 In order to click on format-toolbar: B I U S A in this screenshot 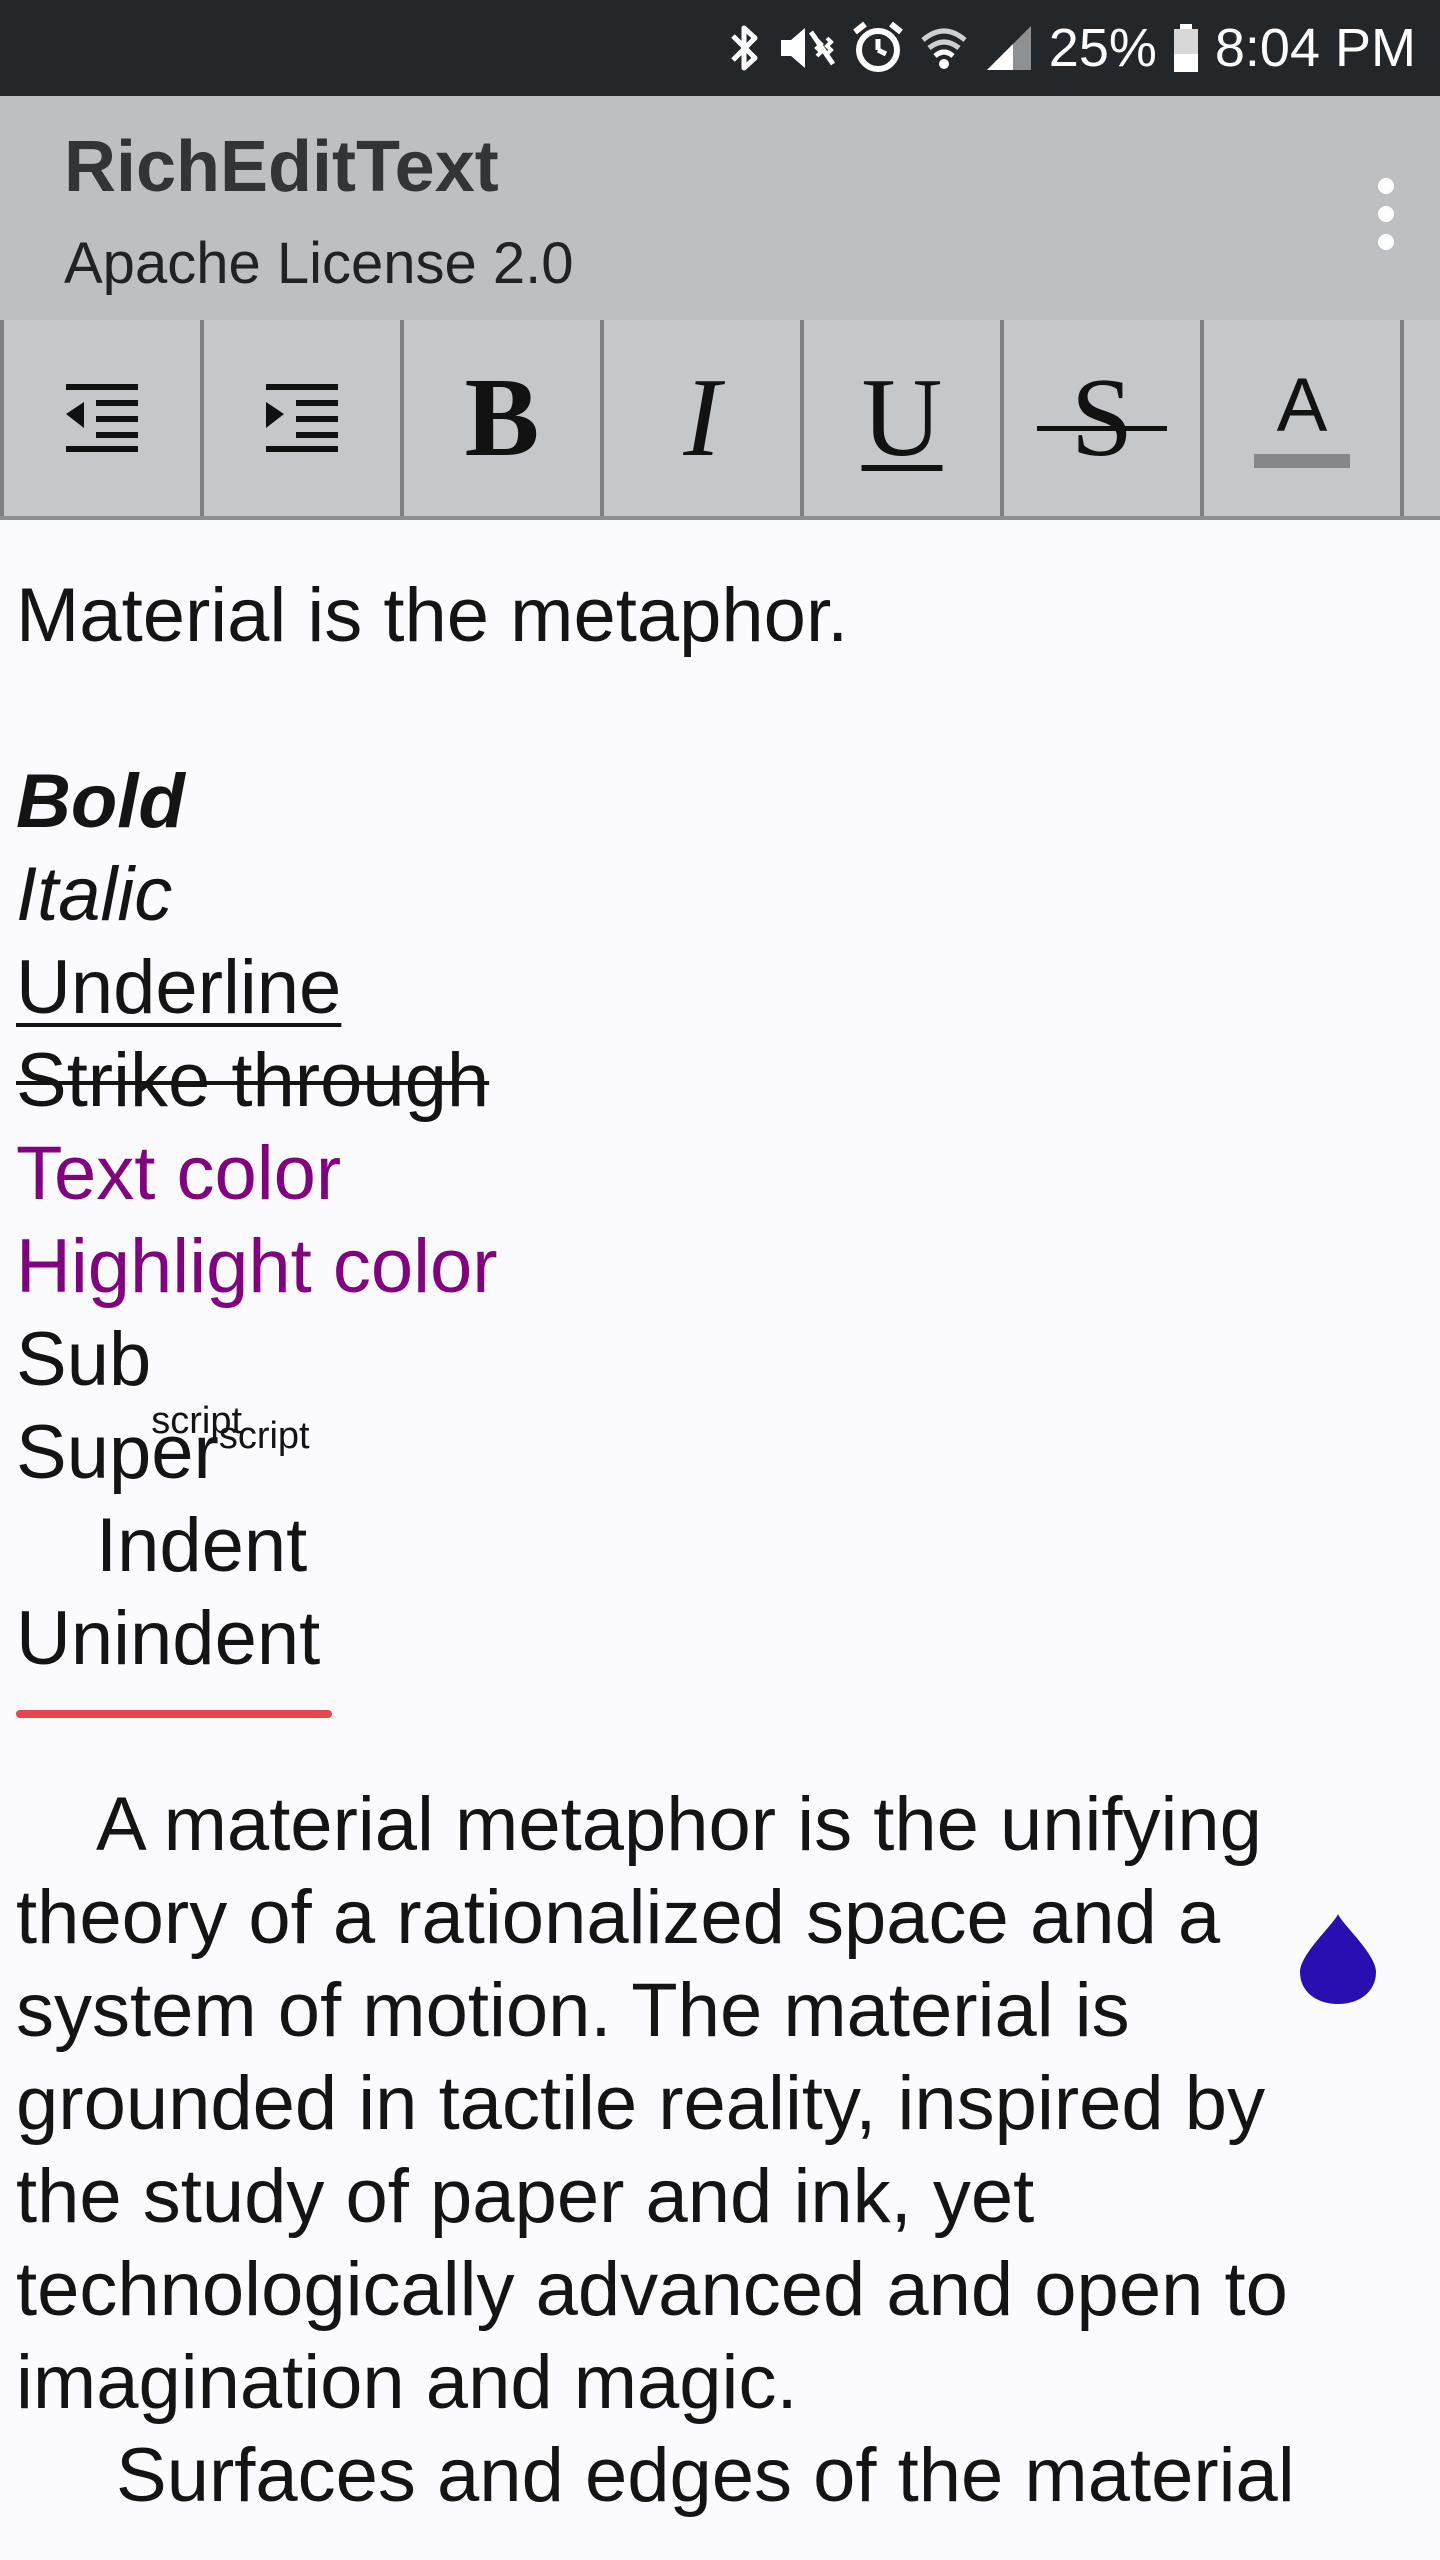, I will do `click(720, 420)`.